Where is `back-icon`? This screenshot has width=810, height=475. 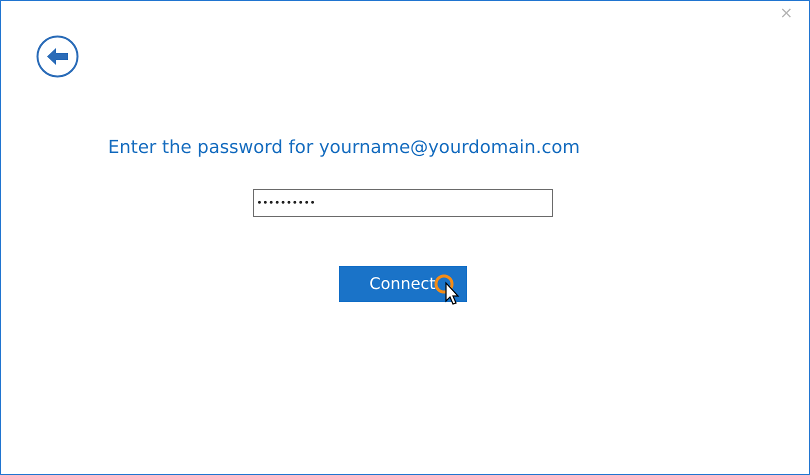
back-icon is located at coordinates (57, 56).